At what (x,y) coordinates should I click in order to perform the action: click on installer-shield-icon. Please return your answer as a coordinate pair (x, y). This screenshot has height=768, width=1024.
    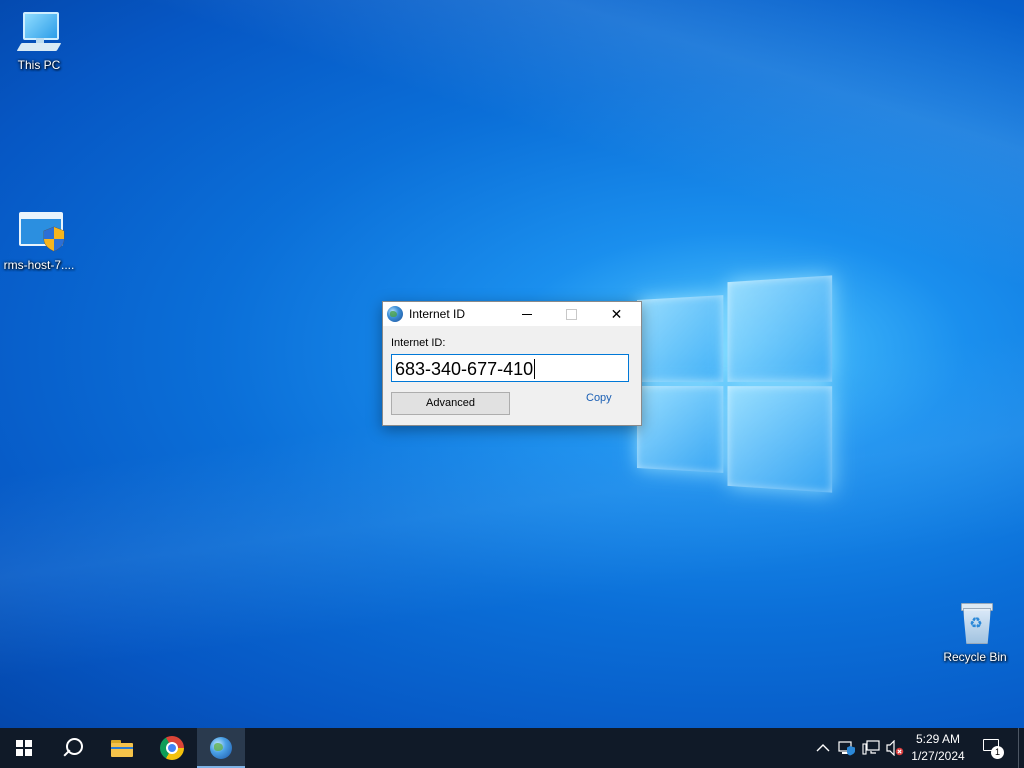
    Looking at the image, I should click on (40, 232).